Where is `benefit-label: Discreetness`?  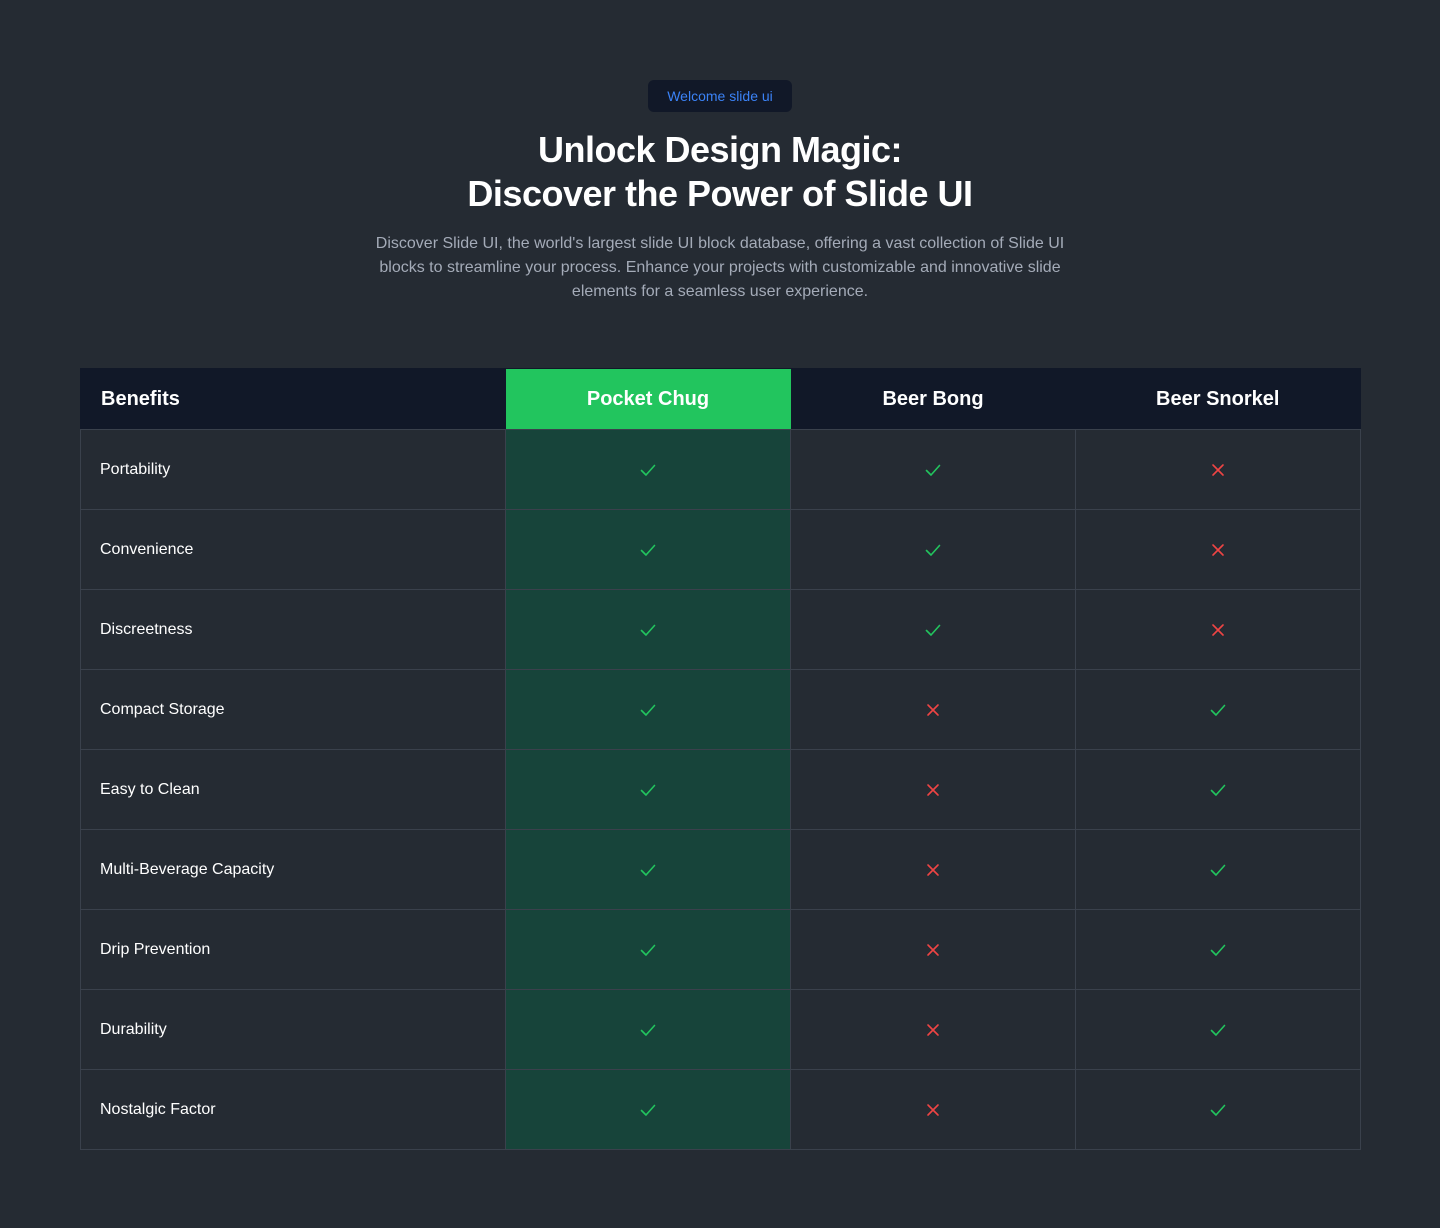
benefit-label: Discreetness is located at coordinates (293, 629).